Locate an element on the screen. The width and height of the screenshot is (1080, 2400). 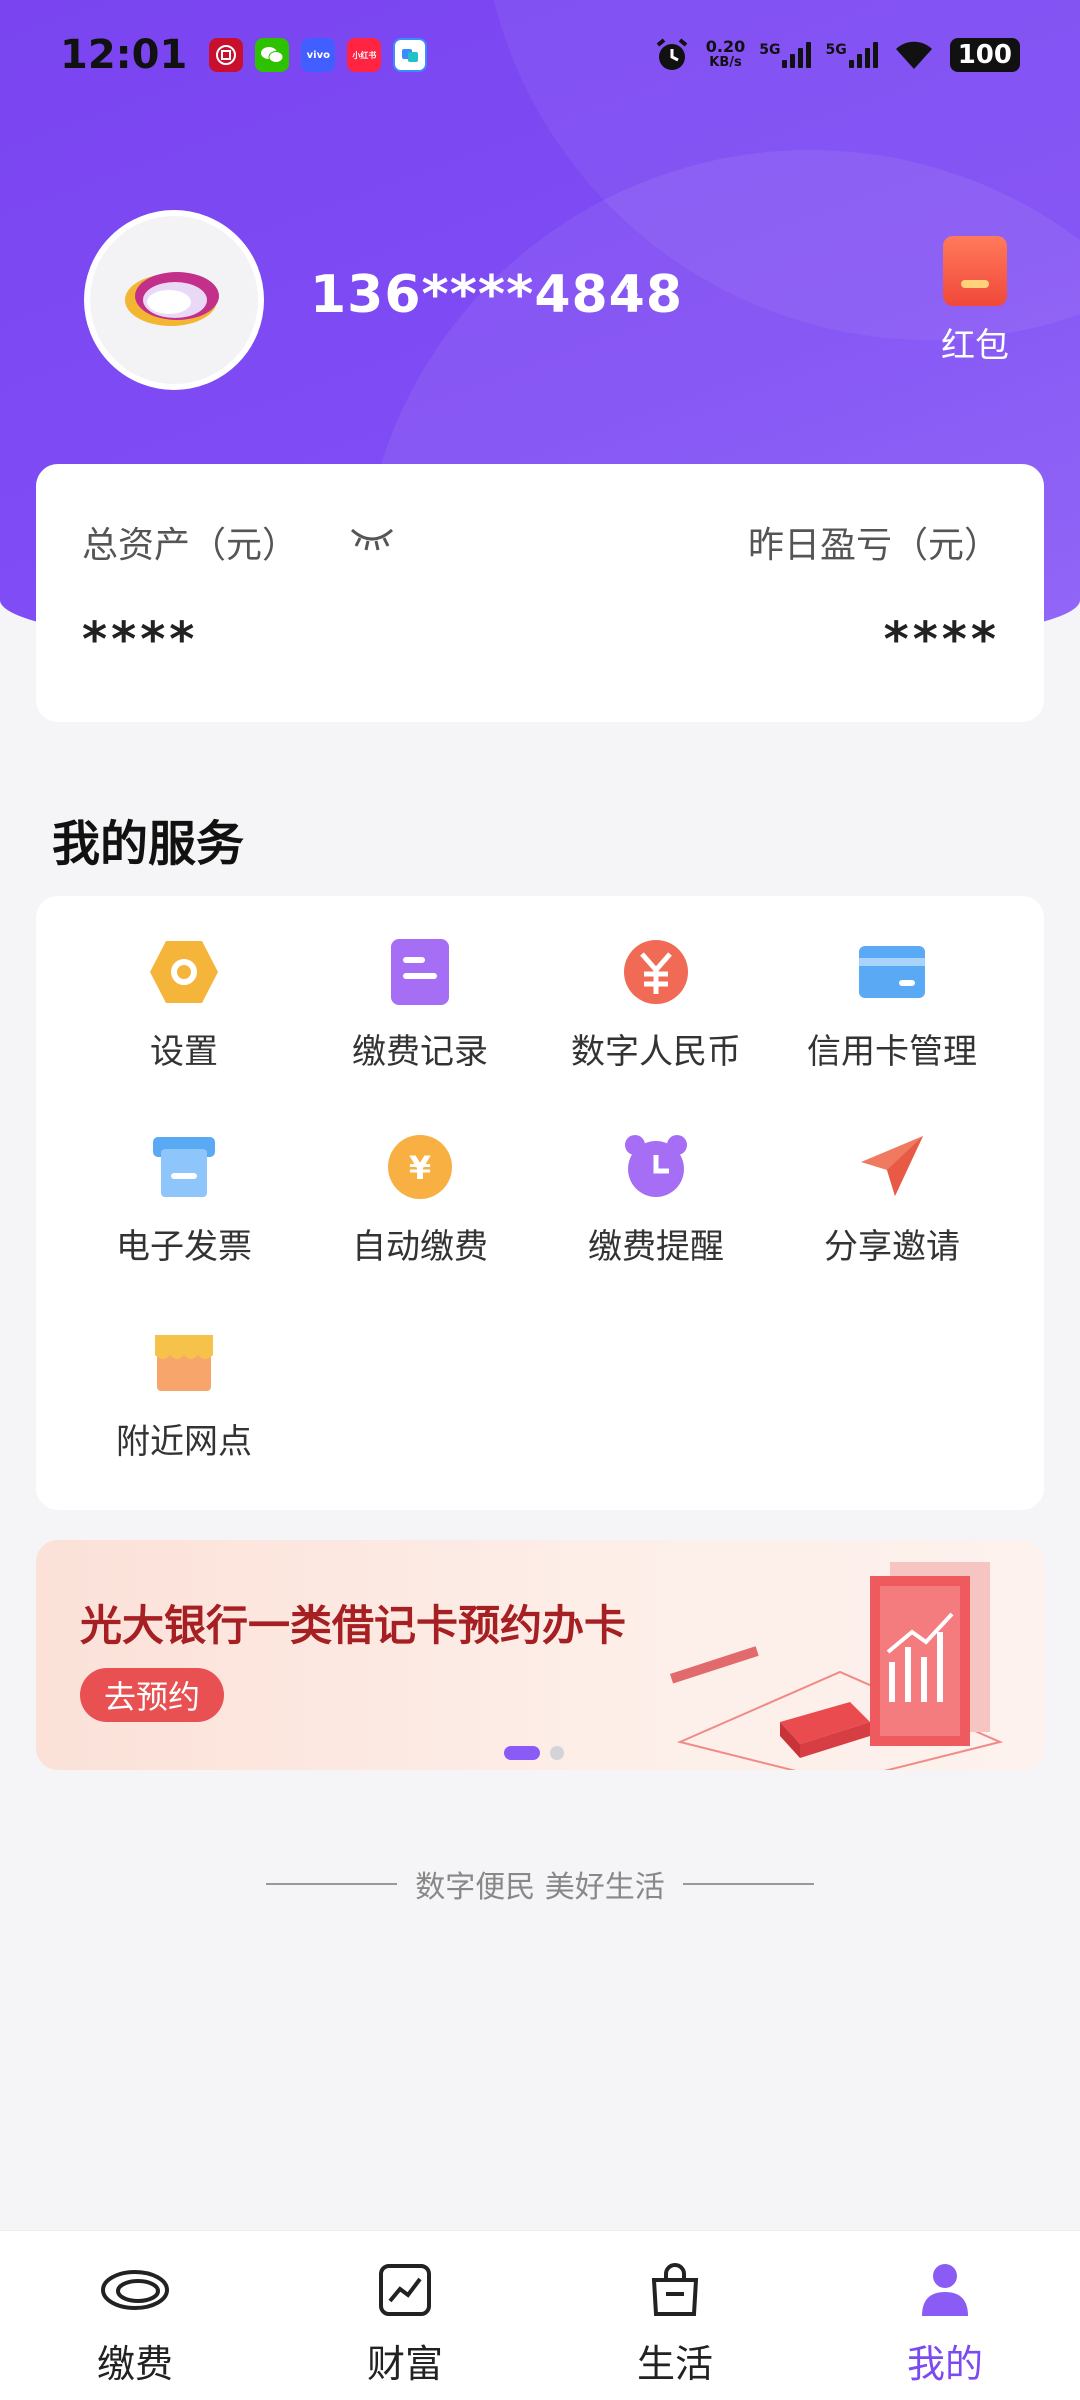
service-payment-records: 缴费记录 is located at coordinates (420, 1033).